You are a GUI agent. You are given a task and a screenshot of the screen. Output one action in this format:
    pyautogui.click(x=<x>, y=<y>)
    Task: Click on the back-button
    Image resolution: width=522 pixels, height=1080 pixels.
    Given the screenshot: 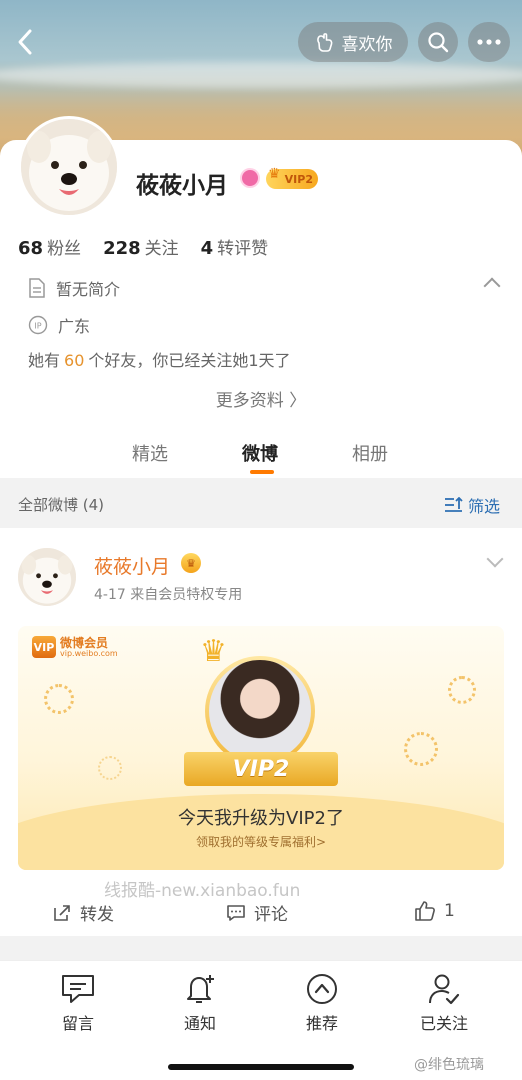 What is the action you would take?
    pyautogui.click(x=25, y=42)
    